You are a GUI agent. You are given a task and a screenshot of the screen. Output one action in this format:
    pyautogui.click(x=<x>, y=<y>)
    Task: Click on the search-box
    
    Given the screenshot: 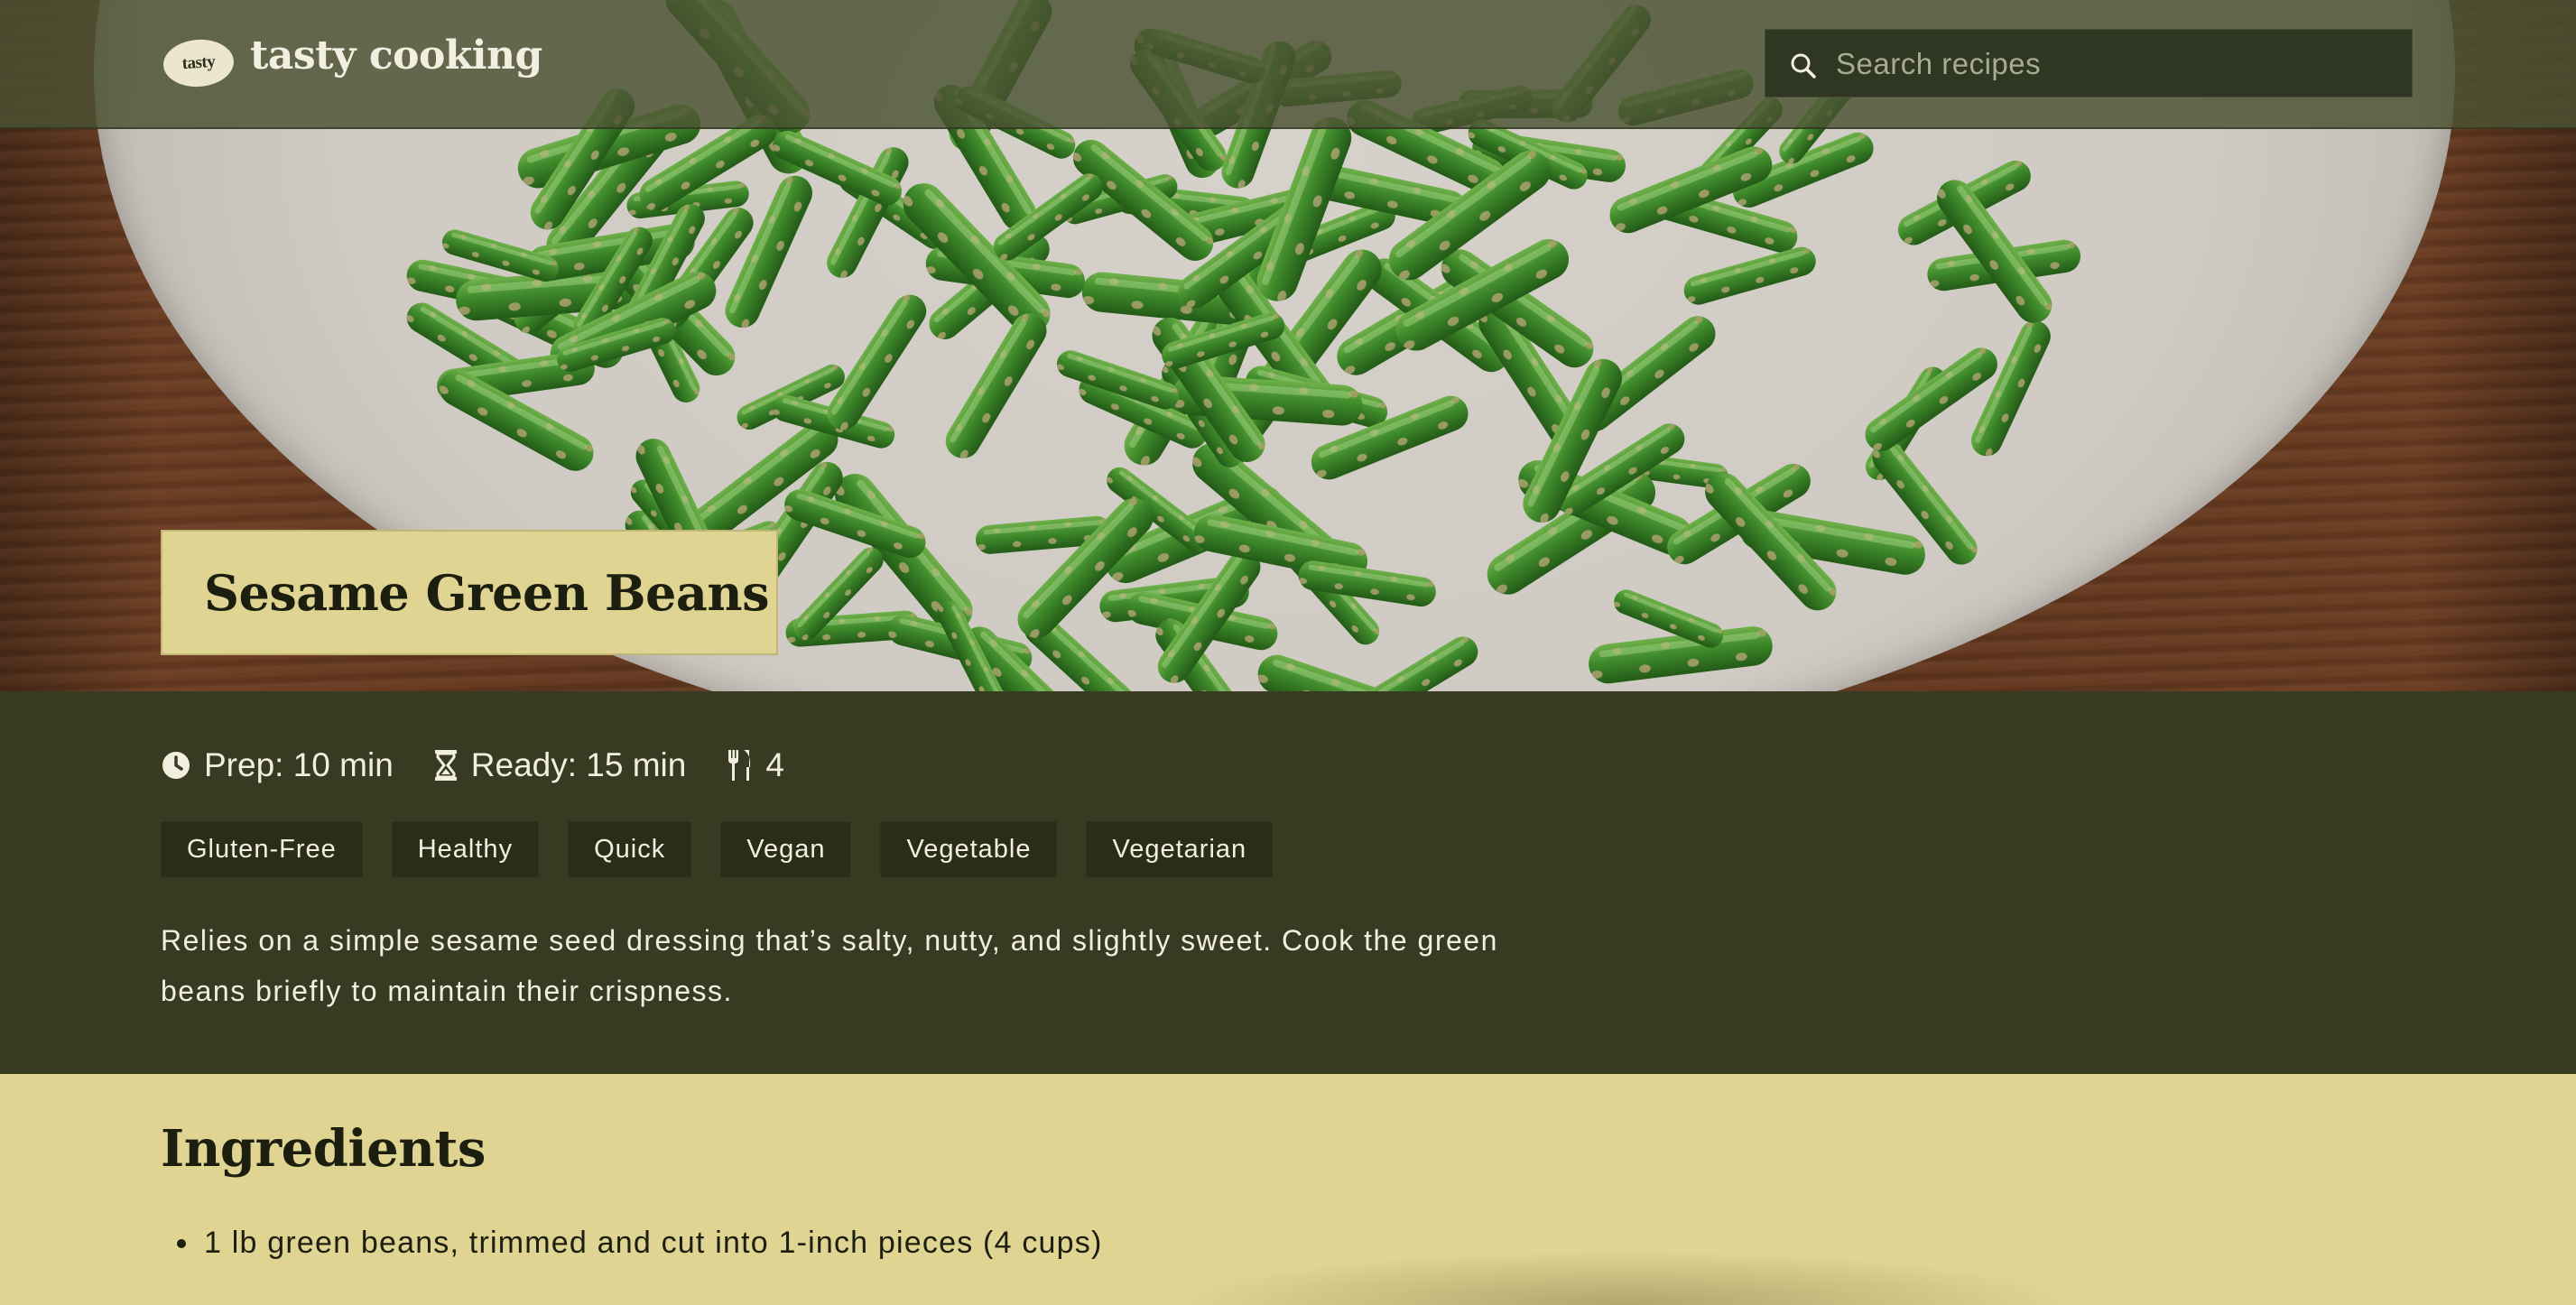 What is the action you would take?
    pyautogui.click(x=2089, y=63)
    